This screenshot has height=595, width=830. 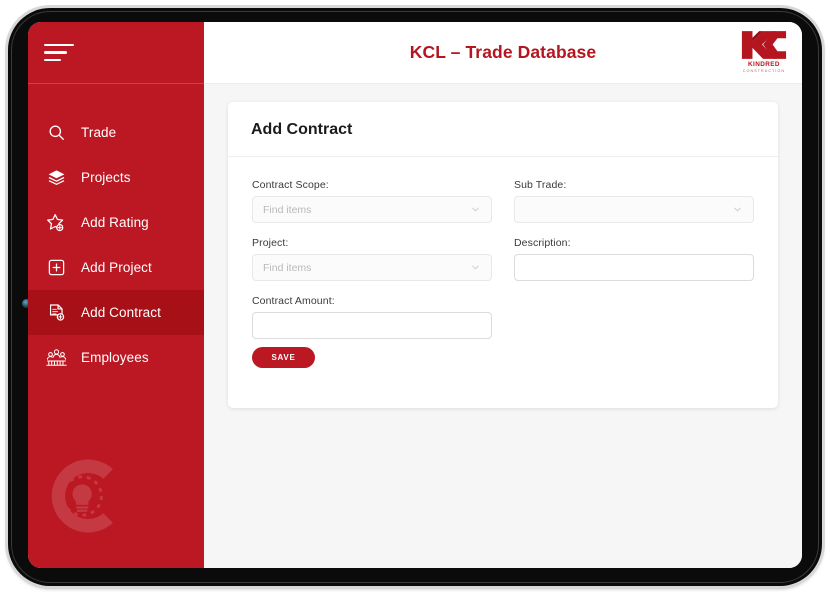 I want to click on c-lightbulb-watermark-icon, so click(x=82, y=496).